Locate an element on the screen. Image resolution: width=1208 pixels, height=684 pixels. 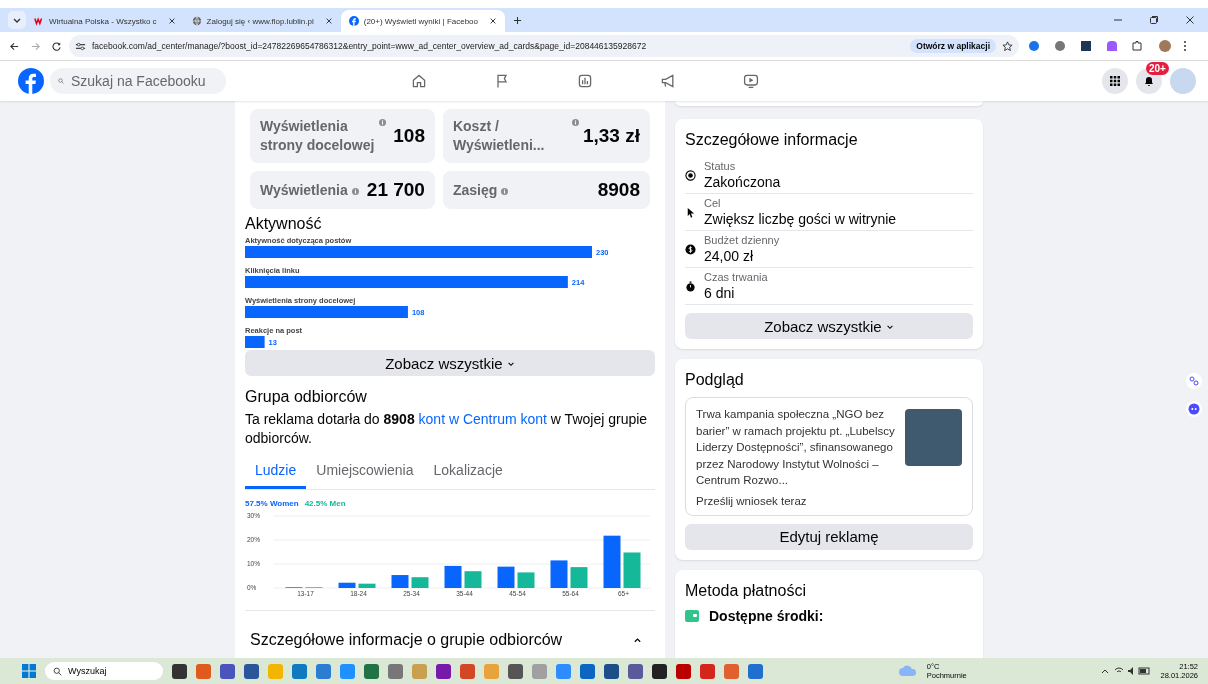
section-title: Grupa odbiorców is located at coordinates (306, 397).